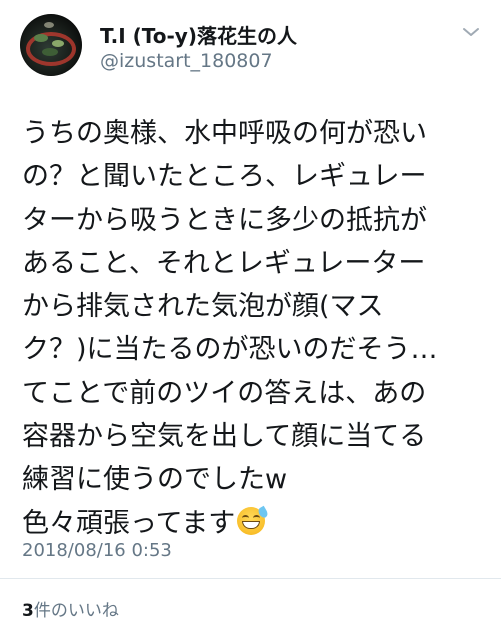 This screenshot has height=635, width=501. I want to click on likes-summary: 3件のいいね, so click(70, 608).